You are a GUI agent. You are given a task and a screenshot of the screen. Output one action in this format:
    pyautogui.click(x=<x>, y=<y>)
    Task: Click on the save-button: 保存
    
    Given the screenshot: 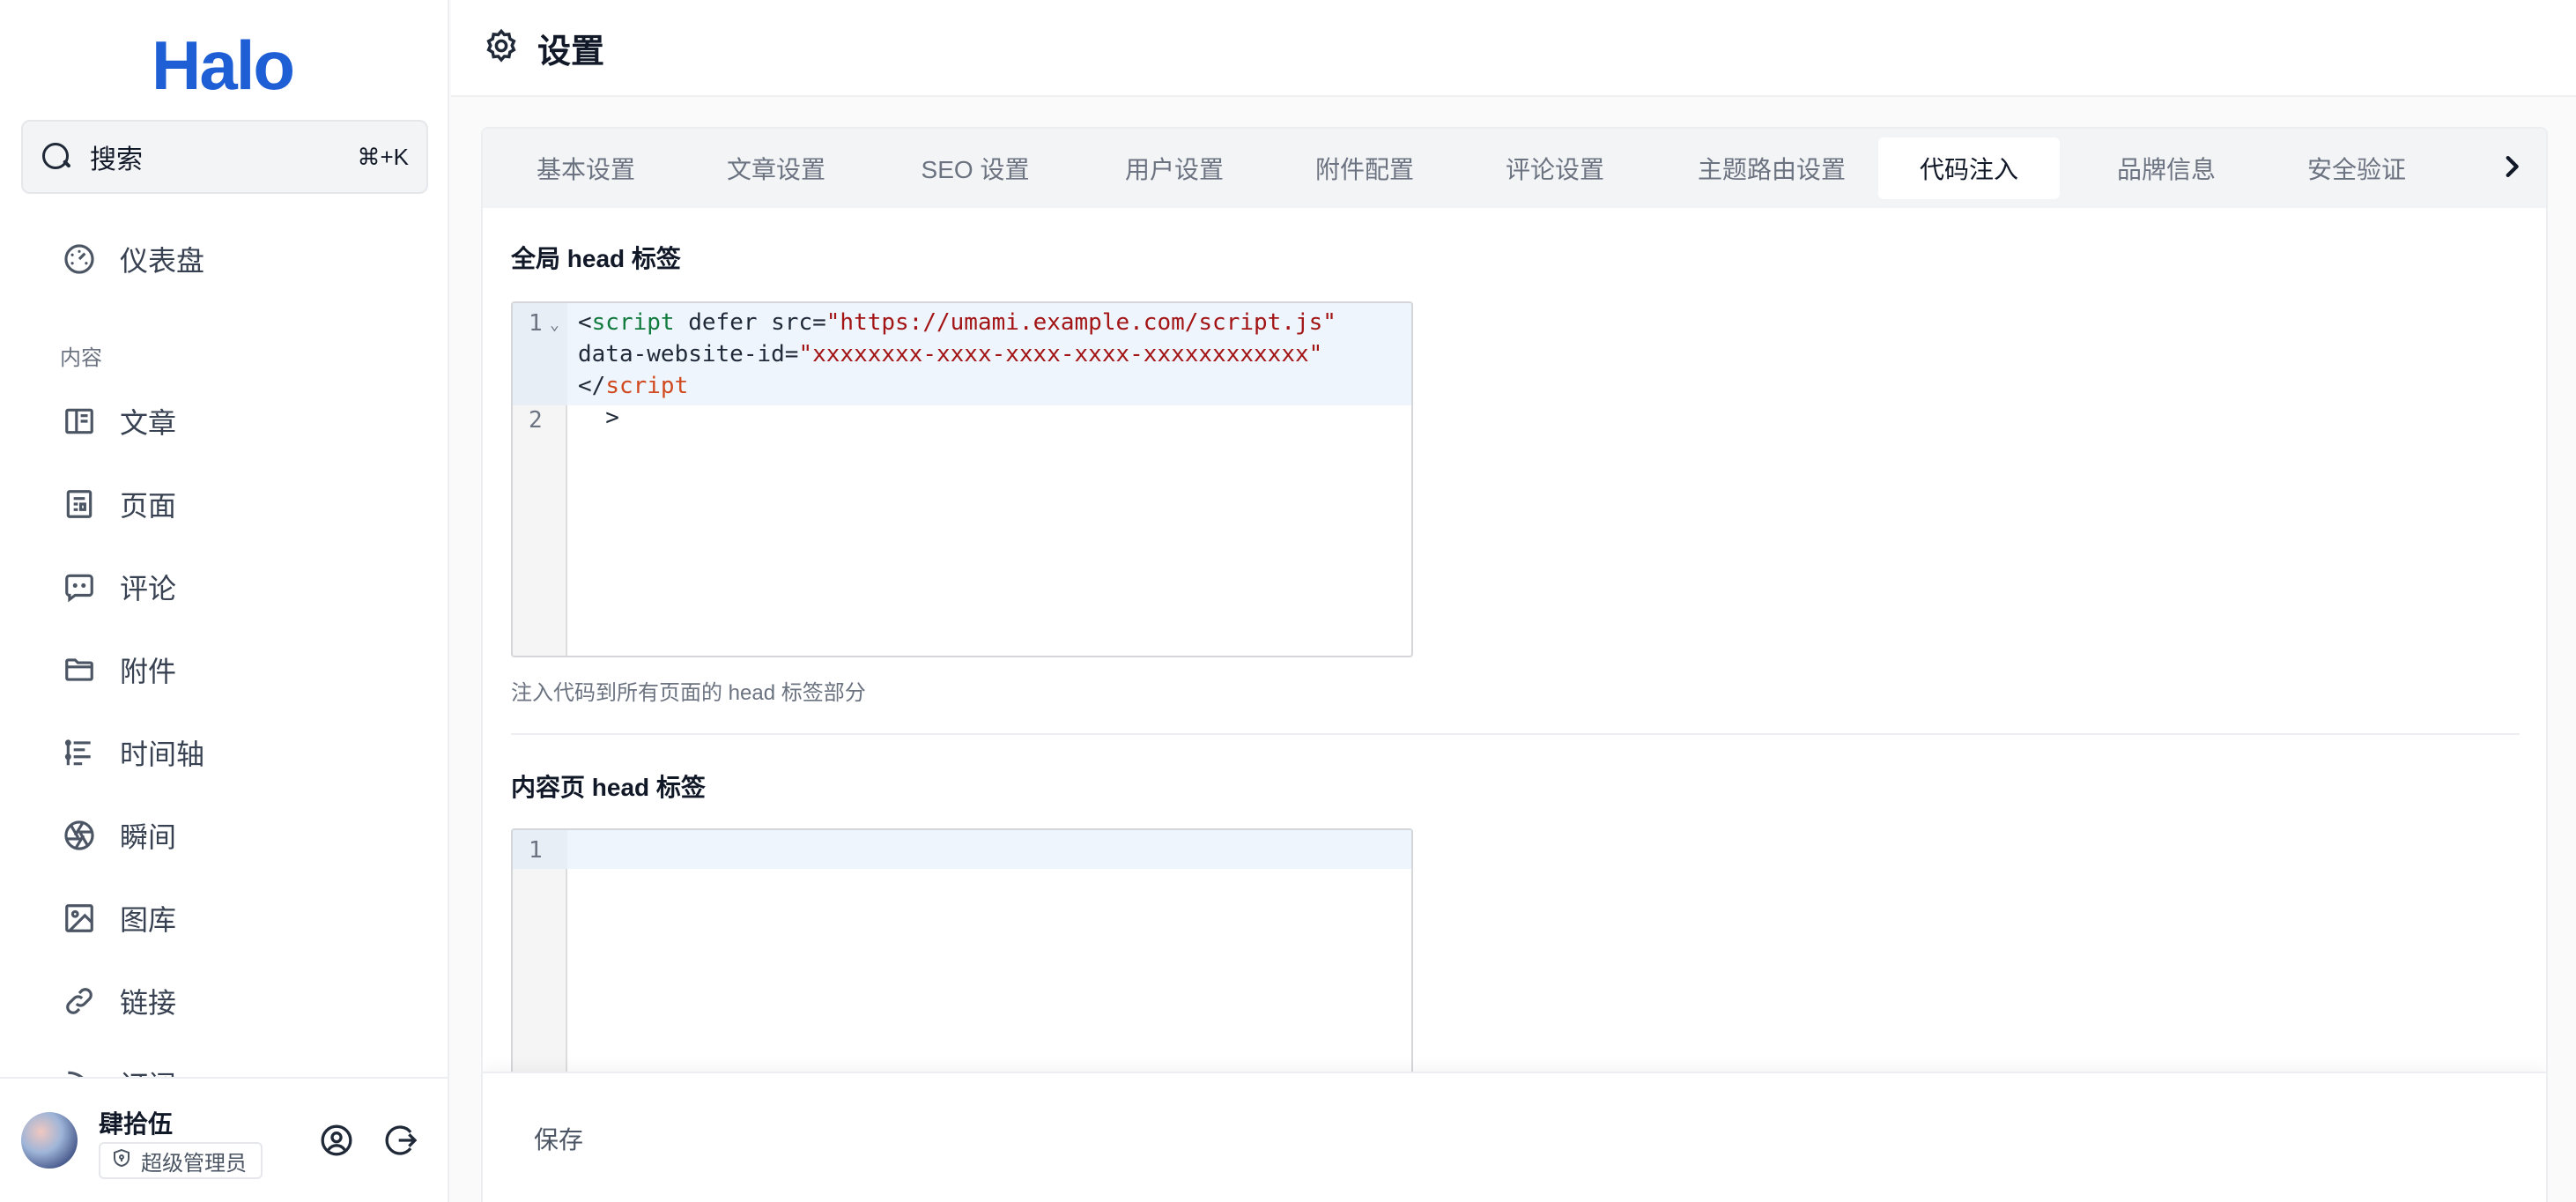 What is the action you would take?
    pyautogui.click(x=559, y=1138)
    